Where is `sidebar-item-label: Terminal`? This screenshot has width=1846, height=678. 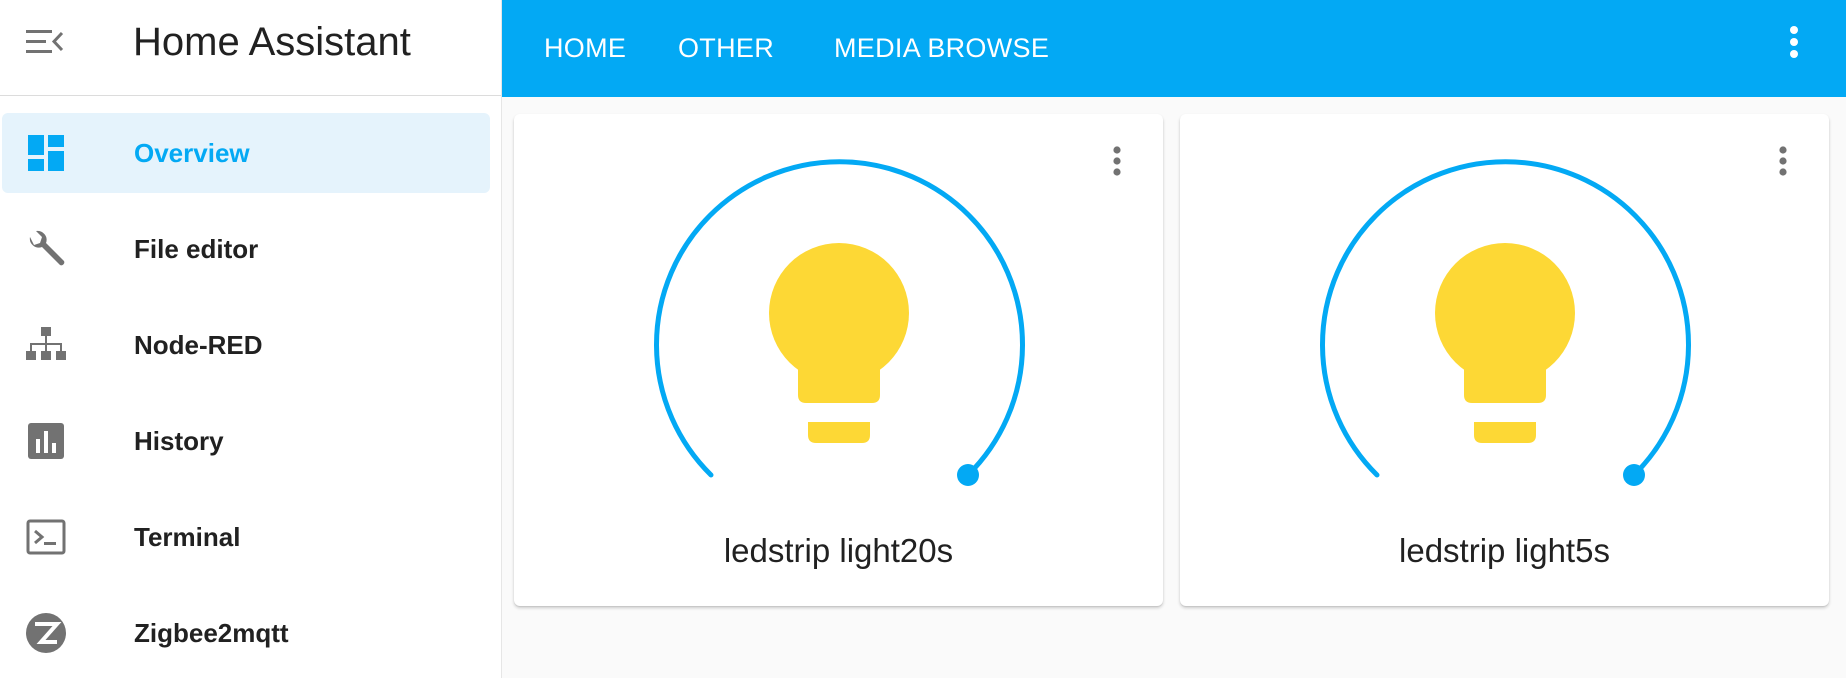 sidebar-item-label: Terminal is located at coordinates (187, 537).